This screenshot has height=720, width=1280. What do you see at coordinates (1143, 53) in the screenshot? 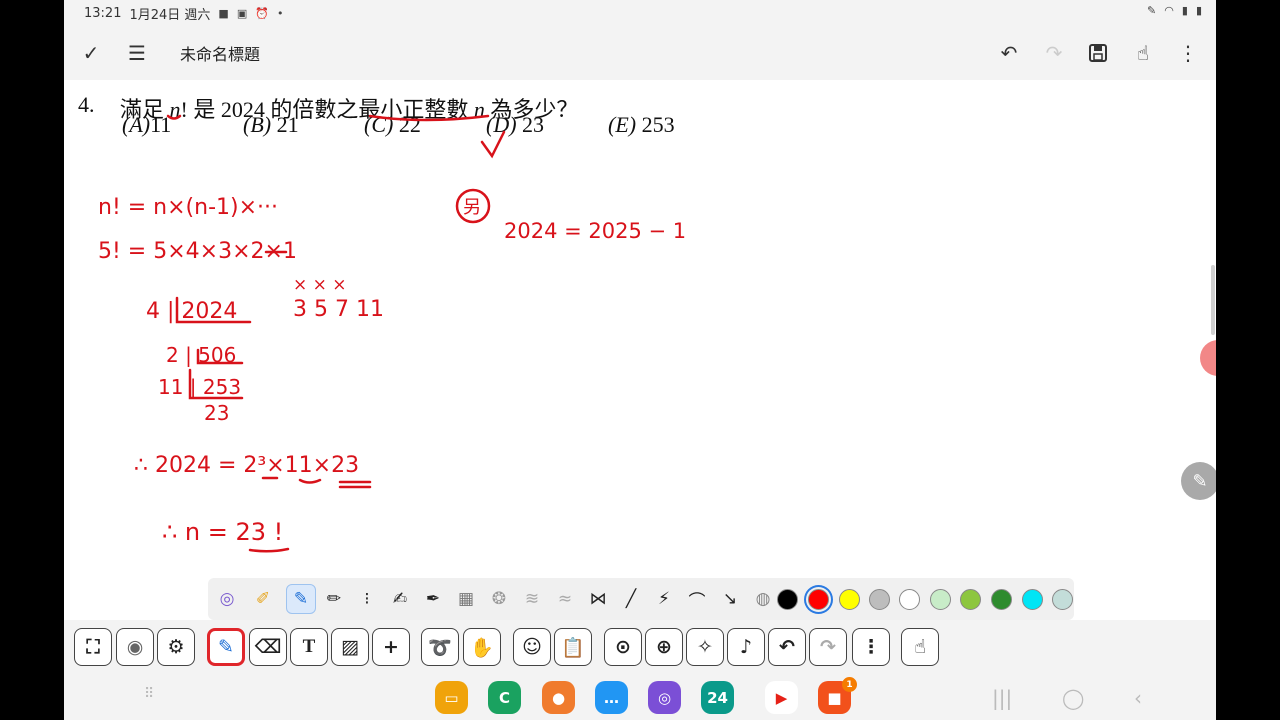
I see `touch-draw-icon: ☝` at bounding box center [1143, 53].